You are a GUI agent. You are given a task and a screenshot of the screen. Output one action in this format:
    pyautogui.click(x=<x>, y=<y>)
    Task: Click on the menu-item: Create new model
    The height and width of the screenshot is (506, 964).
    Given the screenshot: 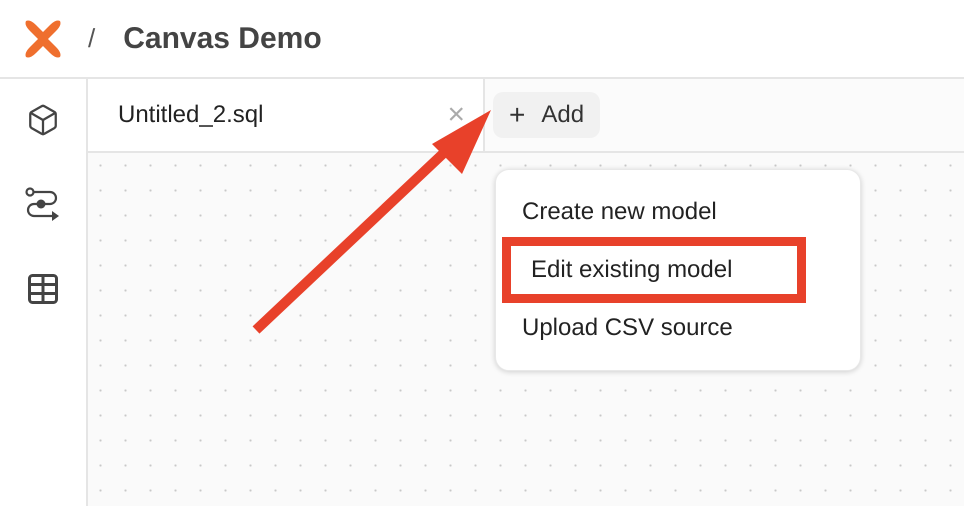 What is the action you would take?
    pyautogui.click(x=678, y=212)
    